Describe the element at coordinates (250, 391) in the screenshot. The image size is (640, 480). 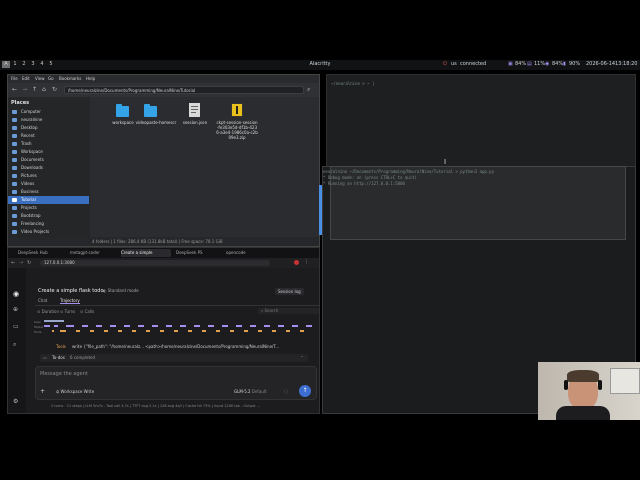
I see `model-select: GLM-5.2 Default` at that location.